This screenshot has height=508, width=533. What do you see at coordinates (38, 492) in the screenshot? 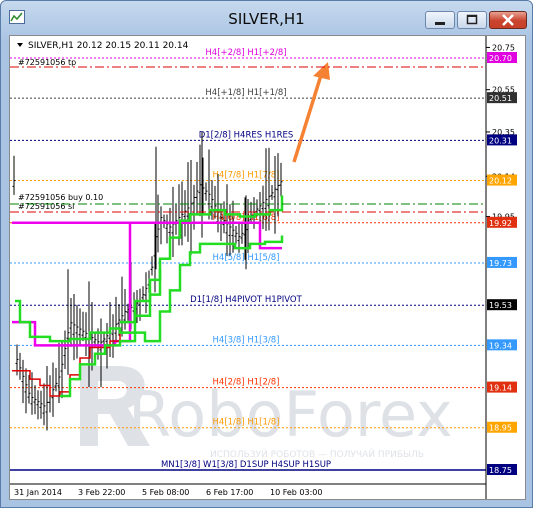
I see `time-tick: 31 Jan 2014` at bounding box center [38, 492].